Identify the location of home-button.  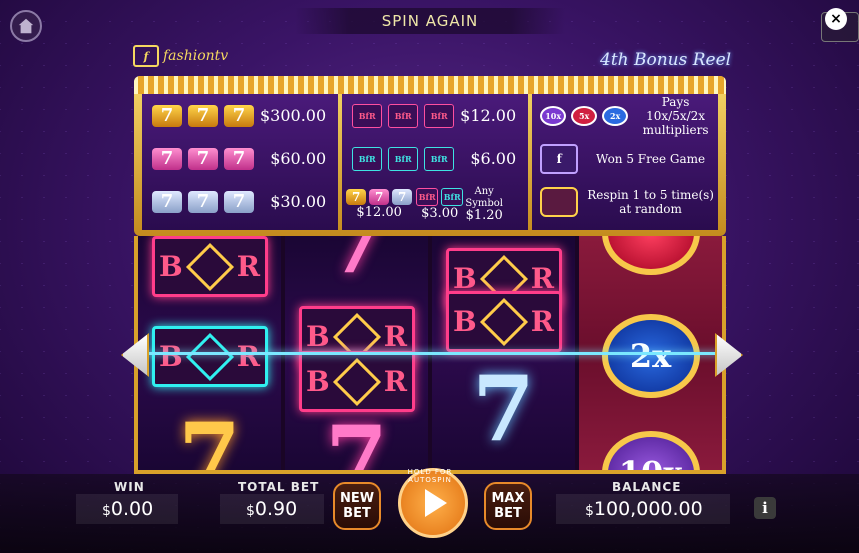
(26, 26).